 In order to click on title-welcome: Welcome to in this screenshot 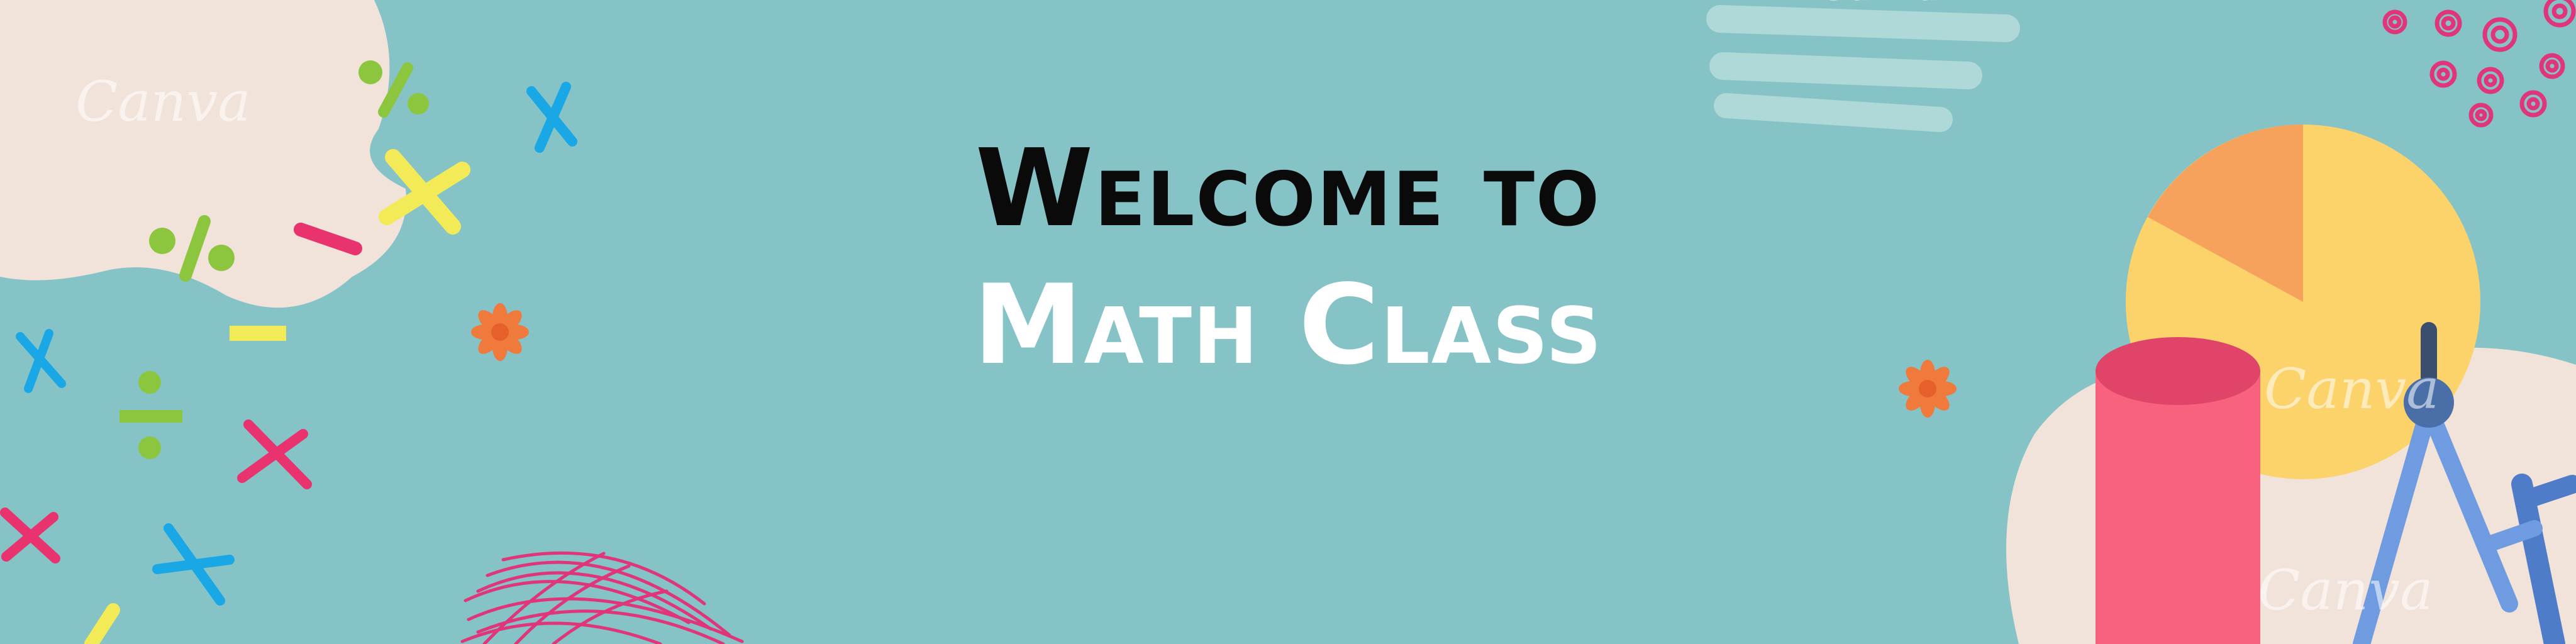, I will do `click(1288, 188)`.